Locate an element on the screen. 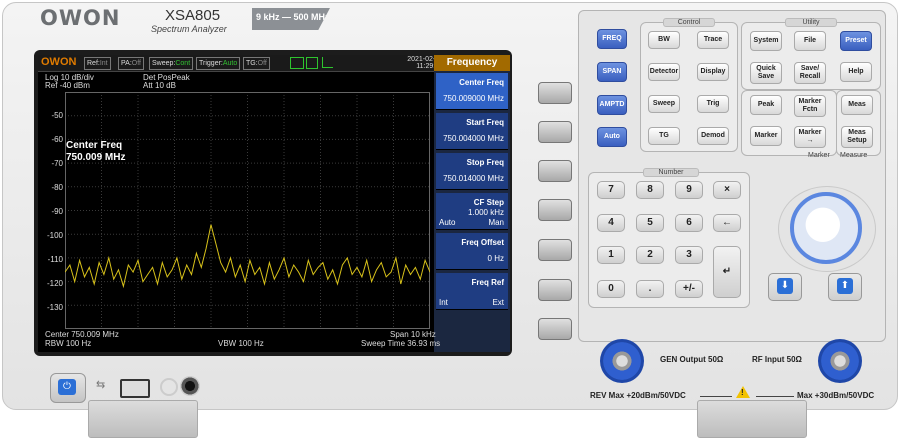  display-key: Display is located at coordinates (713, 72).